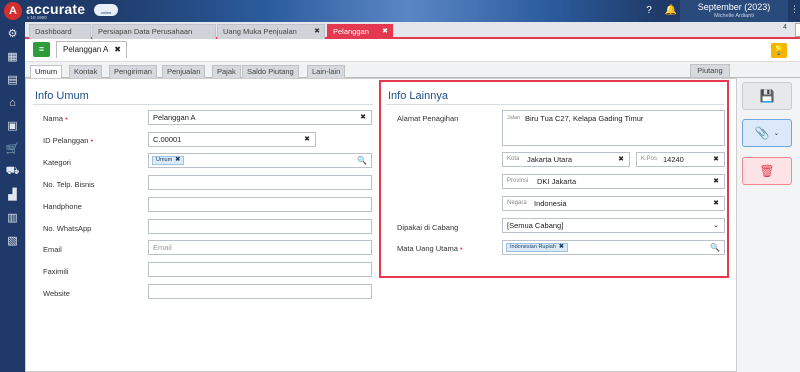 The image size is (800, 372). Describe the element at coordinates (260, 247) in the screenshot. I see `email-field: Email` at that location.